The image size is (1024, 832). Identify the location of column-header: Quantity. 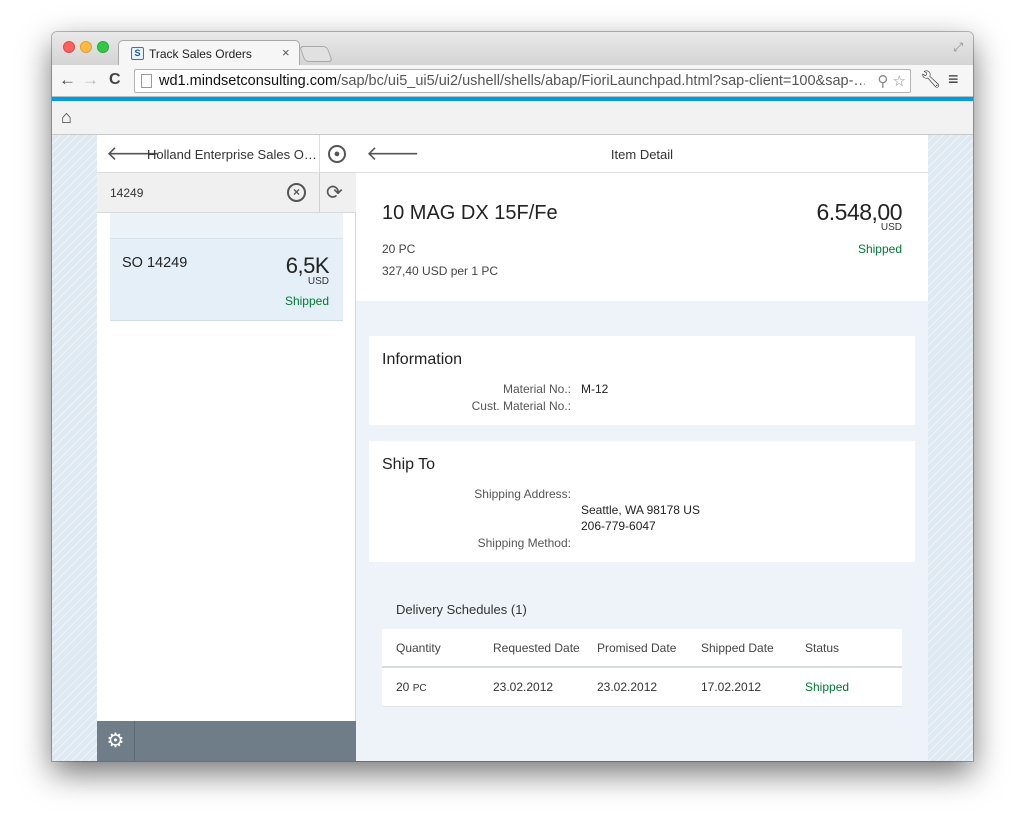
(418, 648).